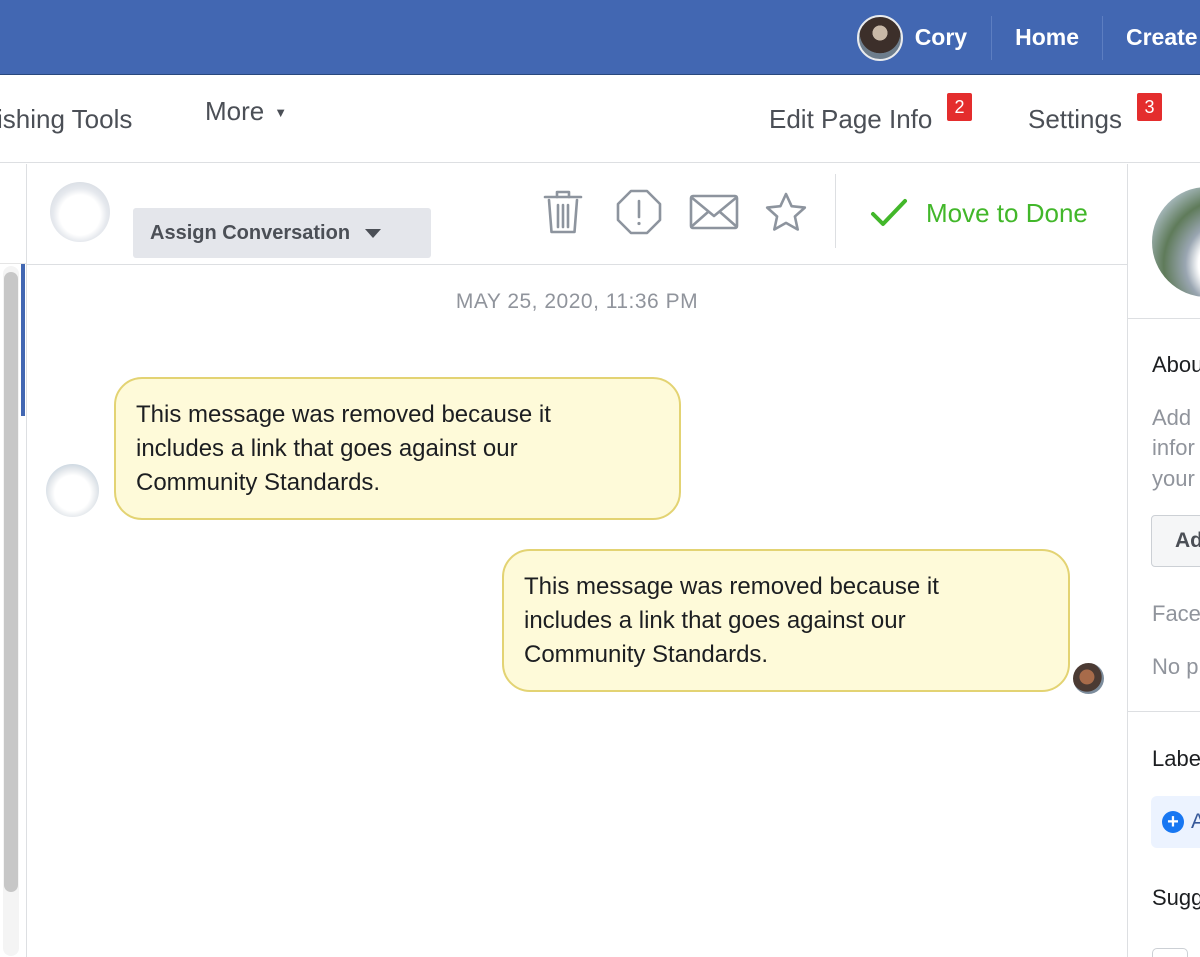 This screenshot has width=1200, height=957. I want to click on dropdown-arrow-icon, so click(373, 233).